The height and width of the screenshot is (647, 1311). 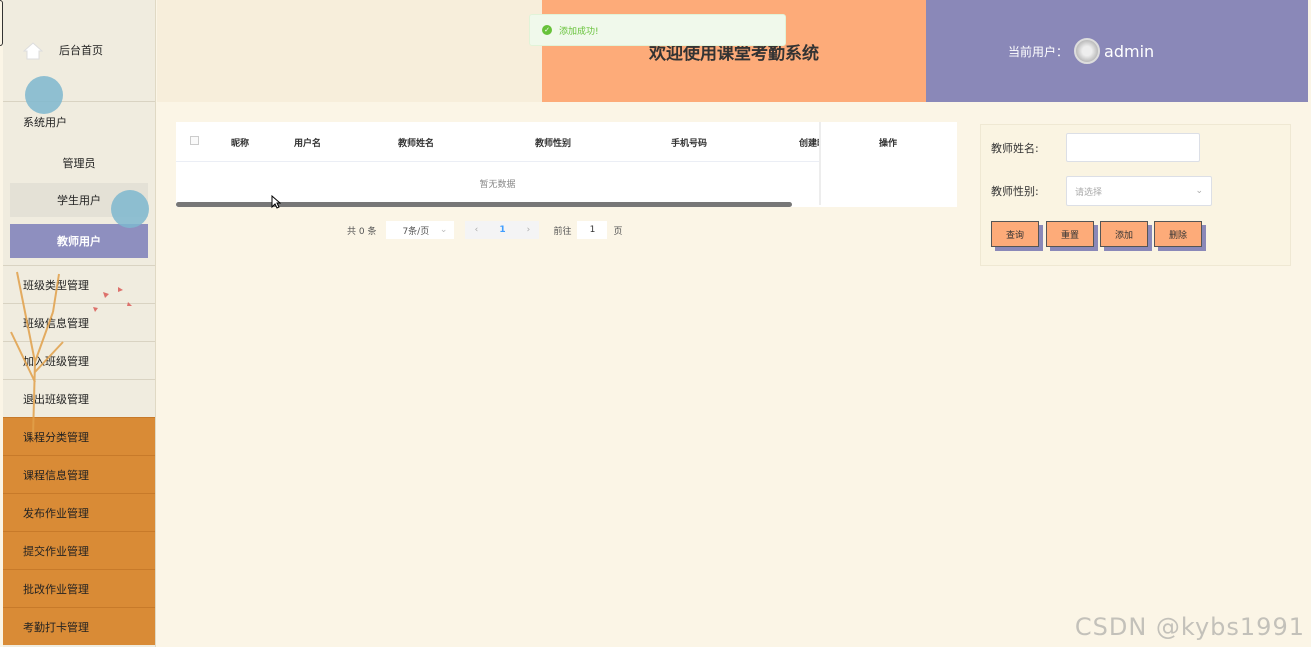 I want to click on teacher-name-input, so click(x=1133, y=147).